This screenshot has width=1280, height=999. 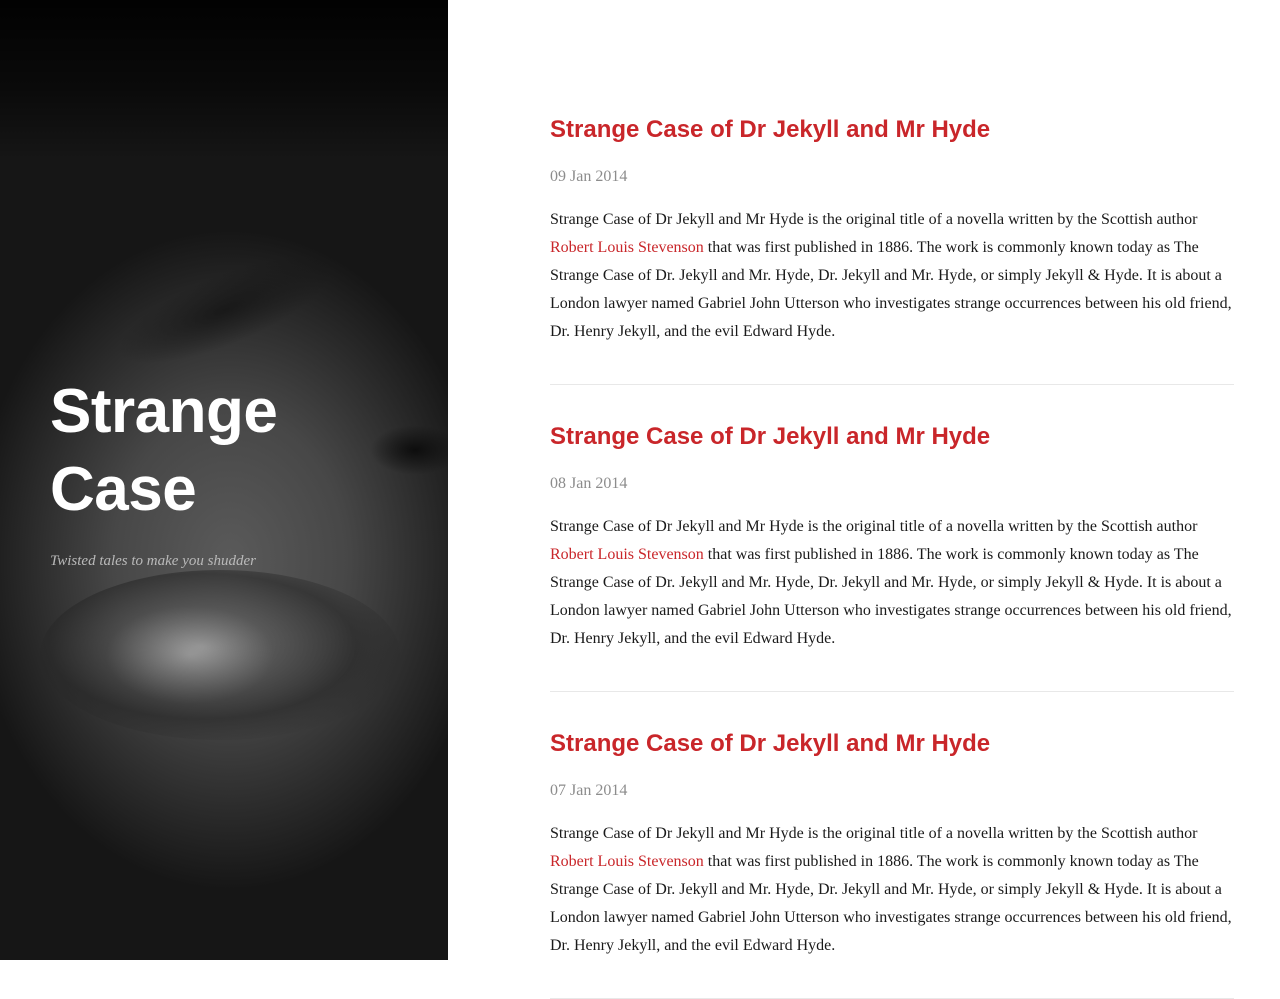 I want to click on background-photo-hair-shade, so click(x=224, y=80).